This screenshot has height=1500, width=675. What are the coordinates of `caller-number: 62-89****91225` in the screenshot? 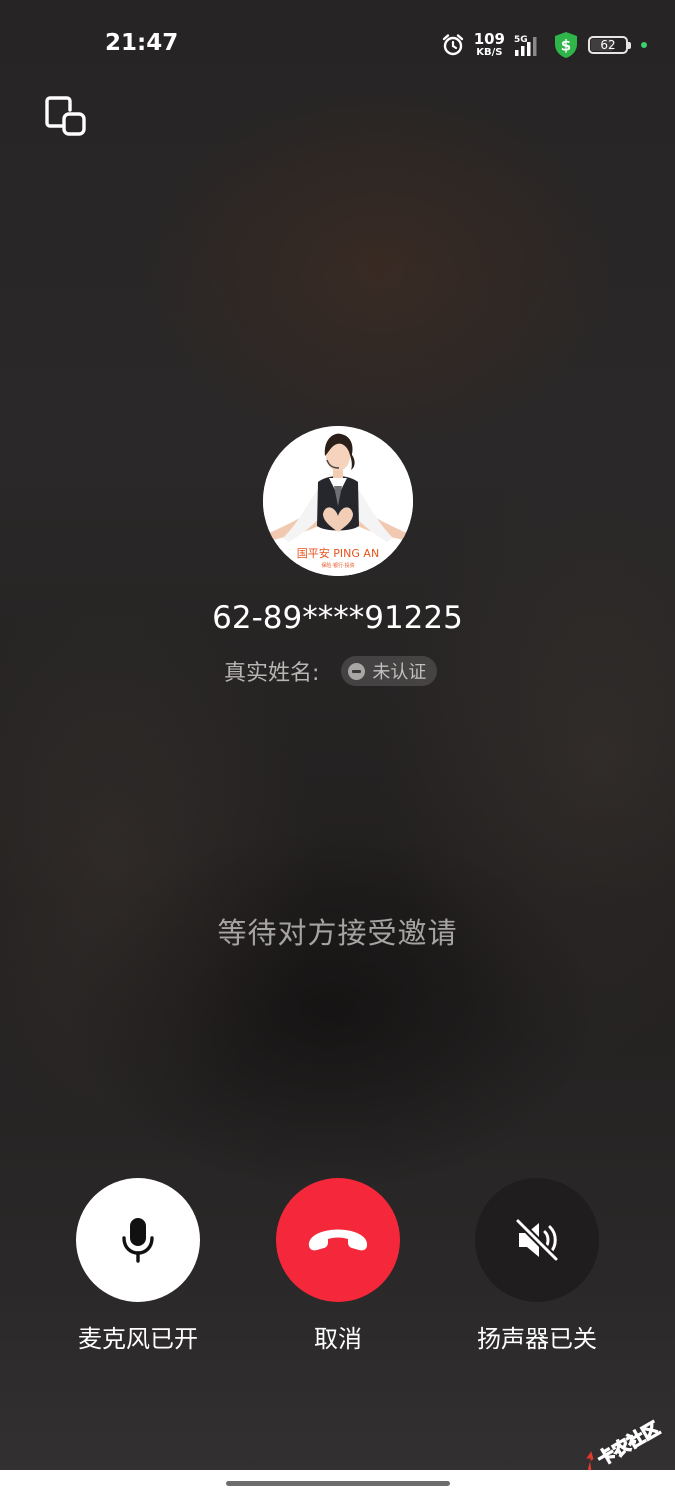 It's located at (337, 618).